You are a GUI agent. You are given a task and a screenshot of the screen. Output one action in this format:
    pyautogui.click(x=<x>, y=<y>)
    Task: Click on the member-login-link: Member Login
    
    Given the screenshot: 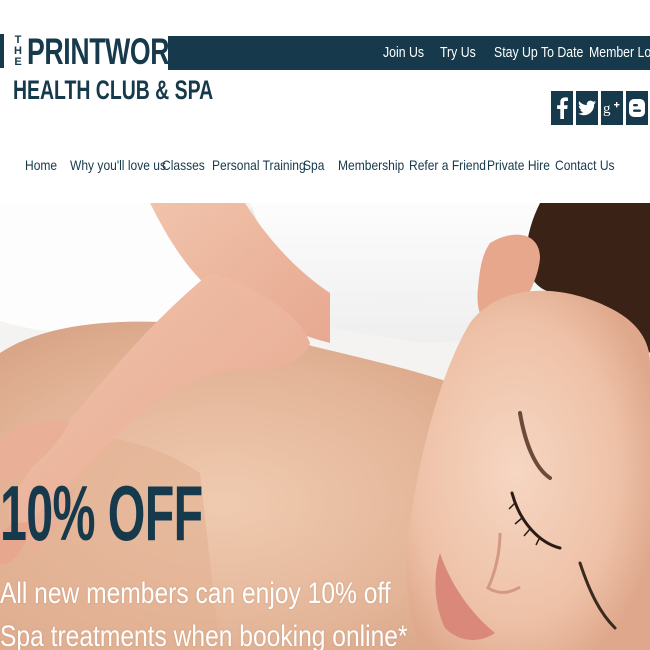 What is the action you would take?
    pyautogui.click(x=619, y=53)
    